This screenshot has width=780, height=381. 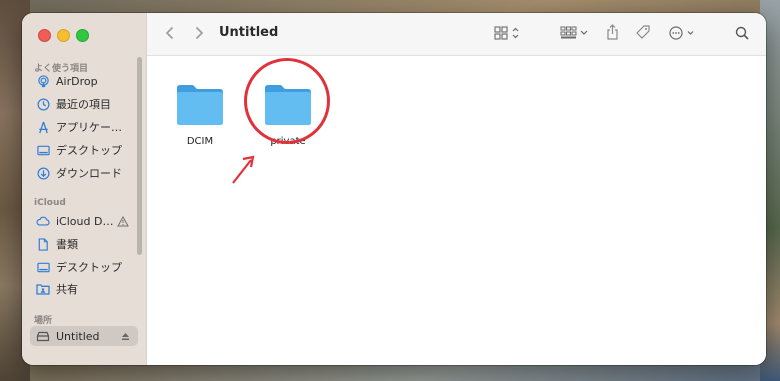 I want to click on toolbar: Untitled, so click(x=456, y=34).